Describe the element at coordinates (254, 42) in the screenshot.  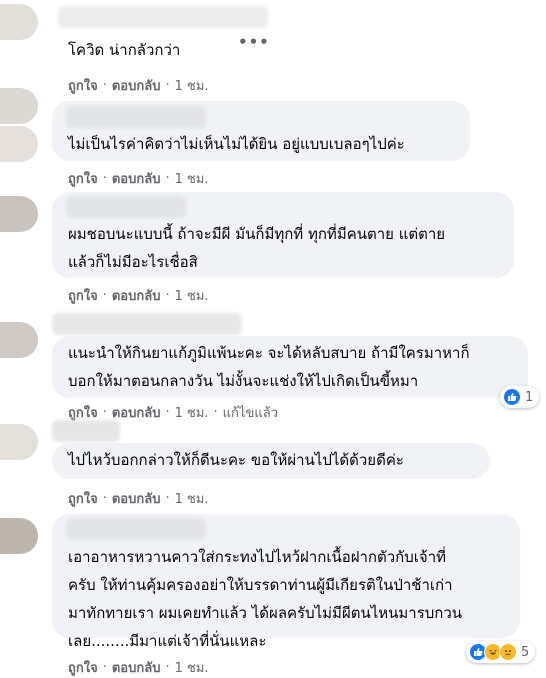
I see `more-options-icon: •••` at that location.